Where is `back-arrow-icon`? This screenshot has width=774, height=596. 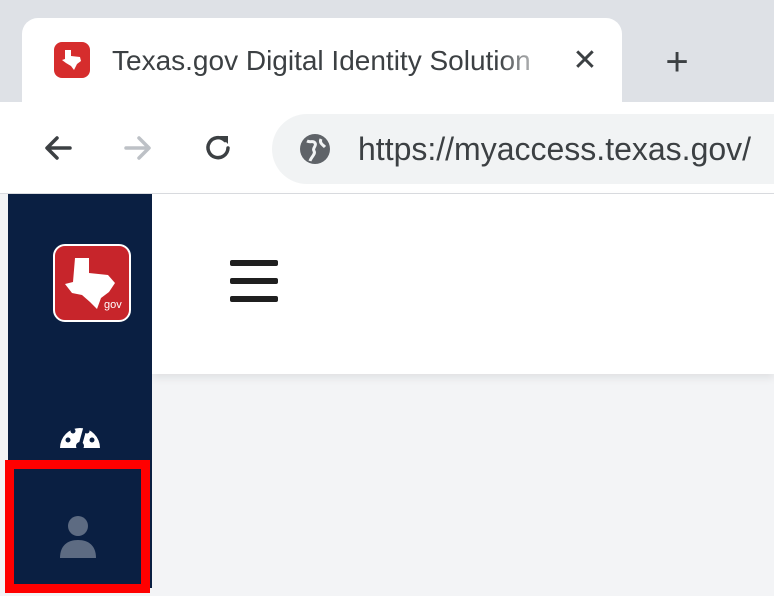 back-arrow-icon is located at coordinates (58, 148).